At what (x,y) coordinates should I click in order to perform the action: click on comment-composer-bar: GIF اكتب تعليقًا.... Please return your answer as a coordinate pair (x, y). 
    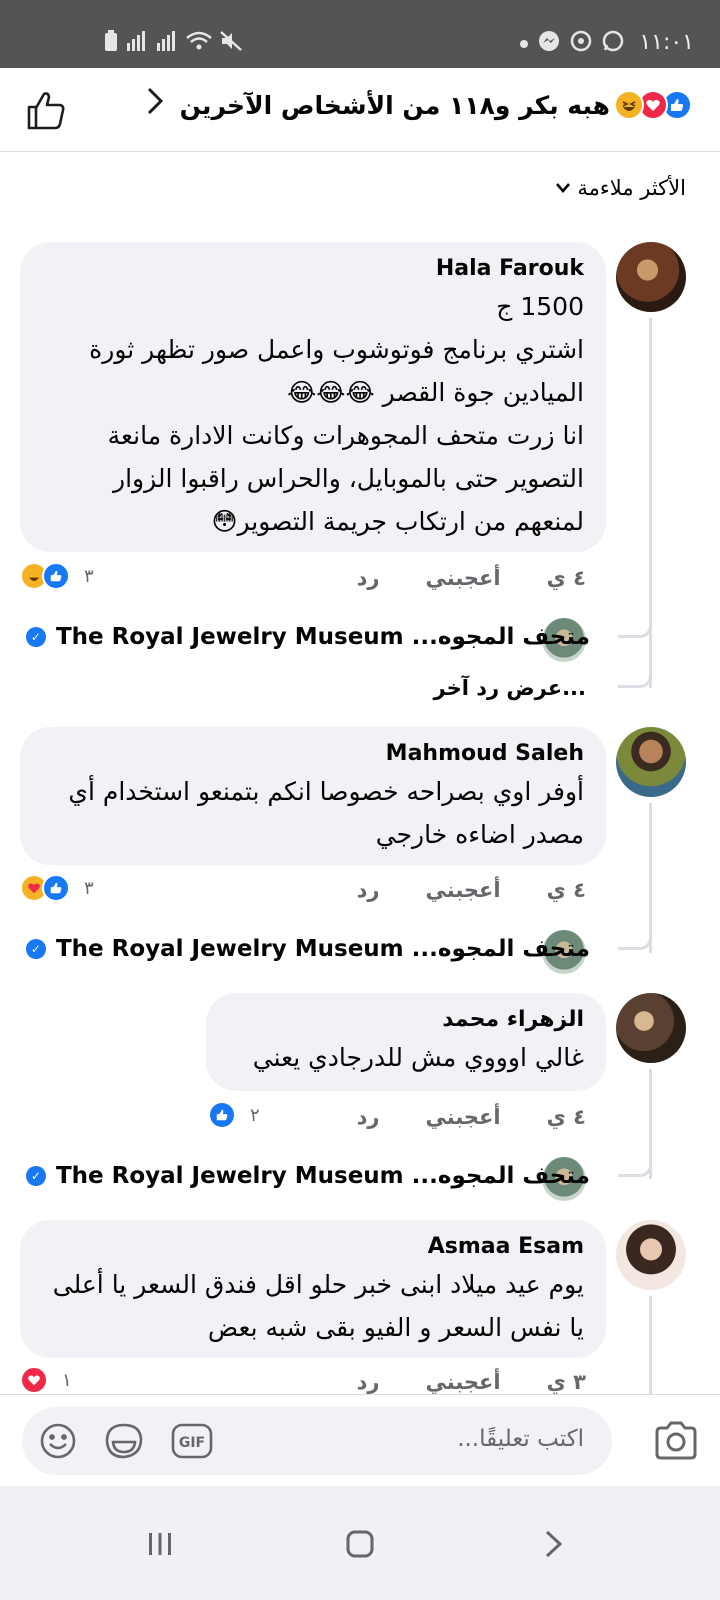
    Looking at the image, I should click on (360, 1440).